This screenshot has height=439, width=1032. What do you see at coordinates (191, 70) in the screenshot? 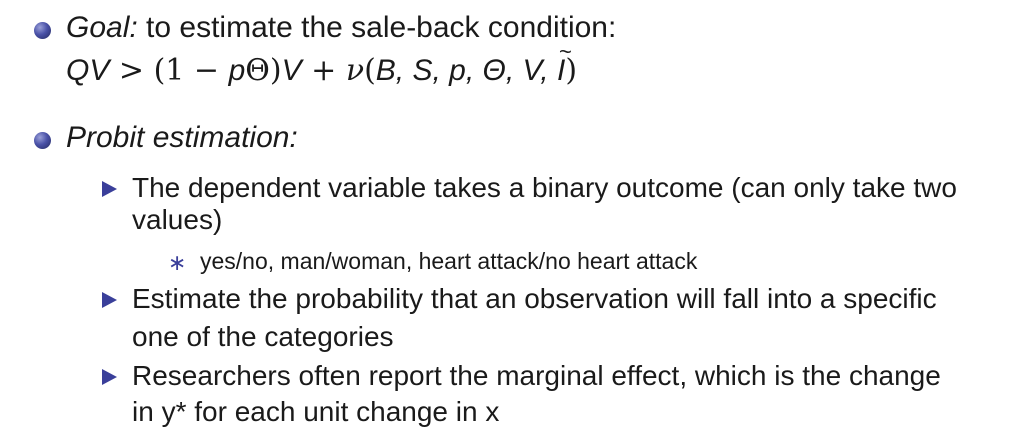
I see `formula-paren: (1 −` at bounding box center [191, 70].